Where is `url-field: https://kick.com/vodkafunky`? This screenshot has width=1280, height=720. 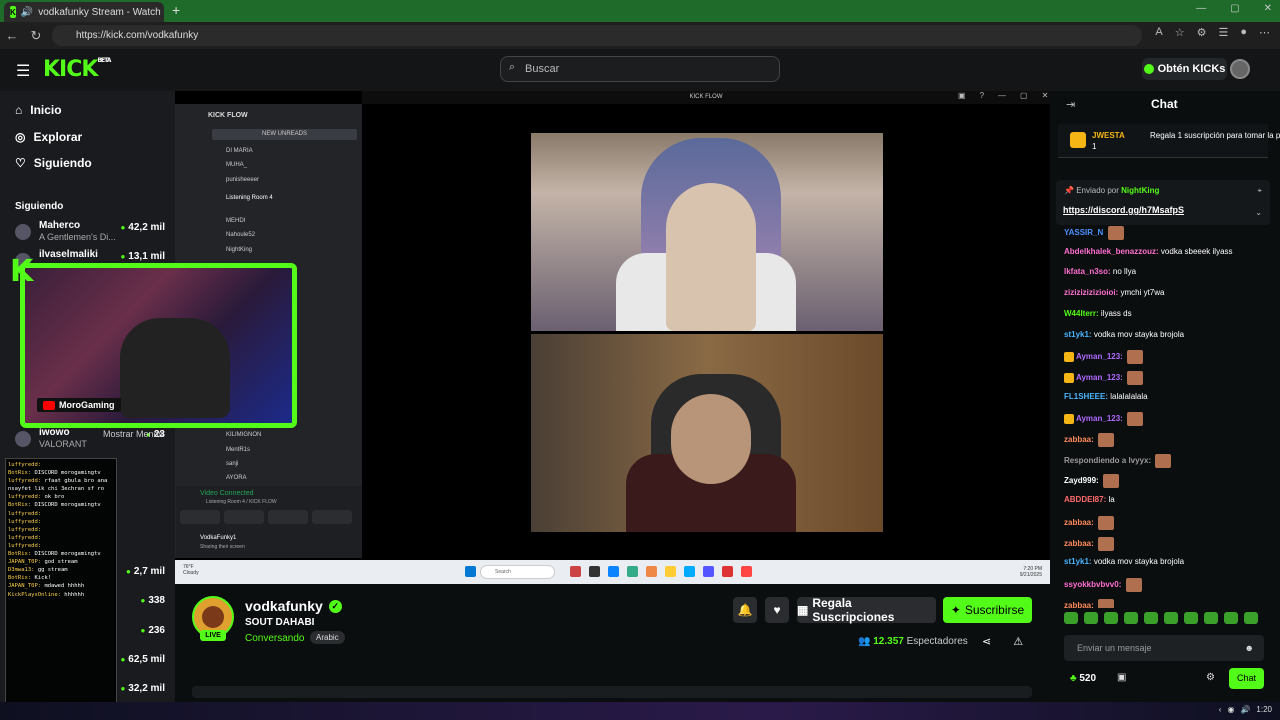
url-field: https://kick.com/vodkafunky is located at coordinates (597, 35).